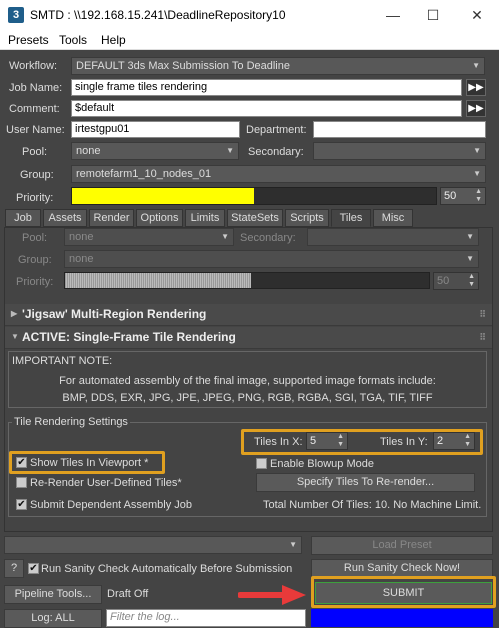 This screenshot has width=499, height=628. I want to click on blowup-checkbox, so click(261, 463).